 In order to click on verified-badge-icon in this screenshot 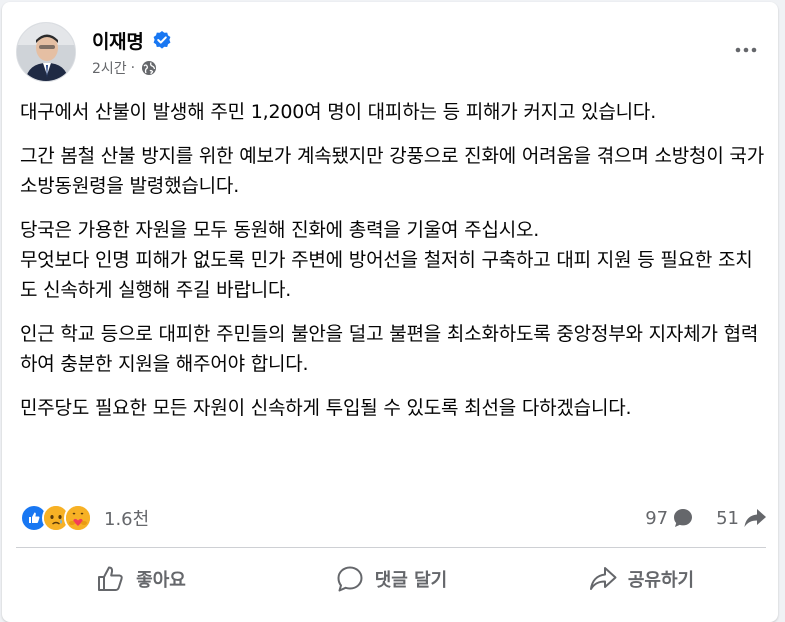, I will do `click(162, 40)`.